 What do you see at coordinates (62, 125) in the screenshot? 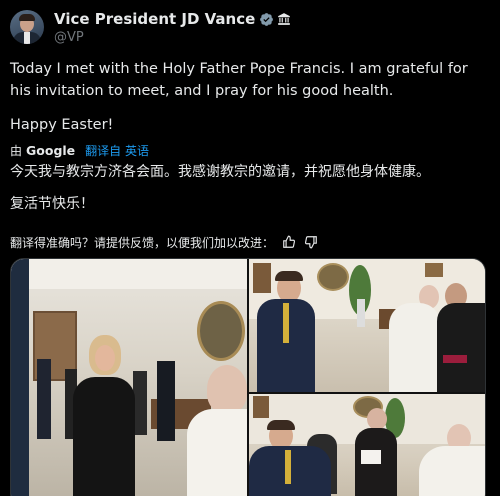
I see `tweet-text-line: Happy Easter!` at bounding box center [62, 125].